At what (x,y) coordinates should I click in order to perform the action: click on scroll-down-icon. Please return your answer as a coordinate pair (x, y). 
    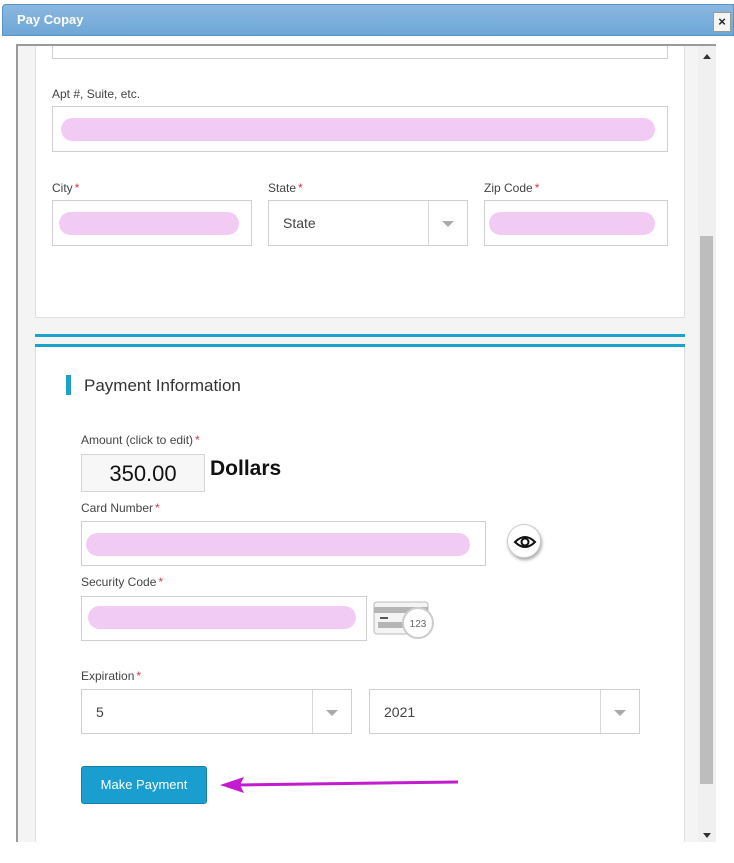
    Looking at the image, I should click on (707, 835).